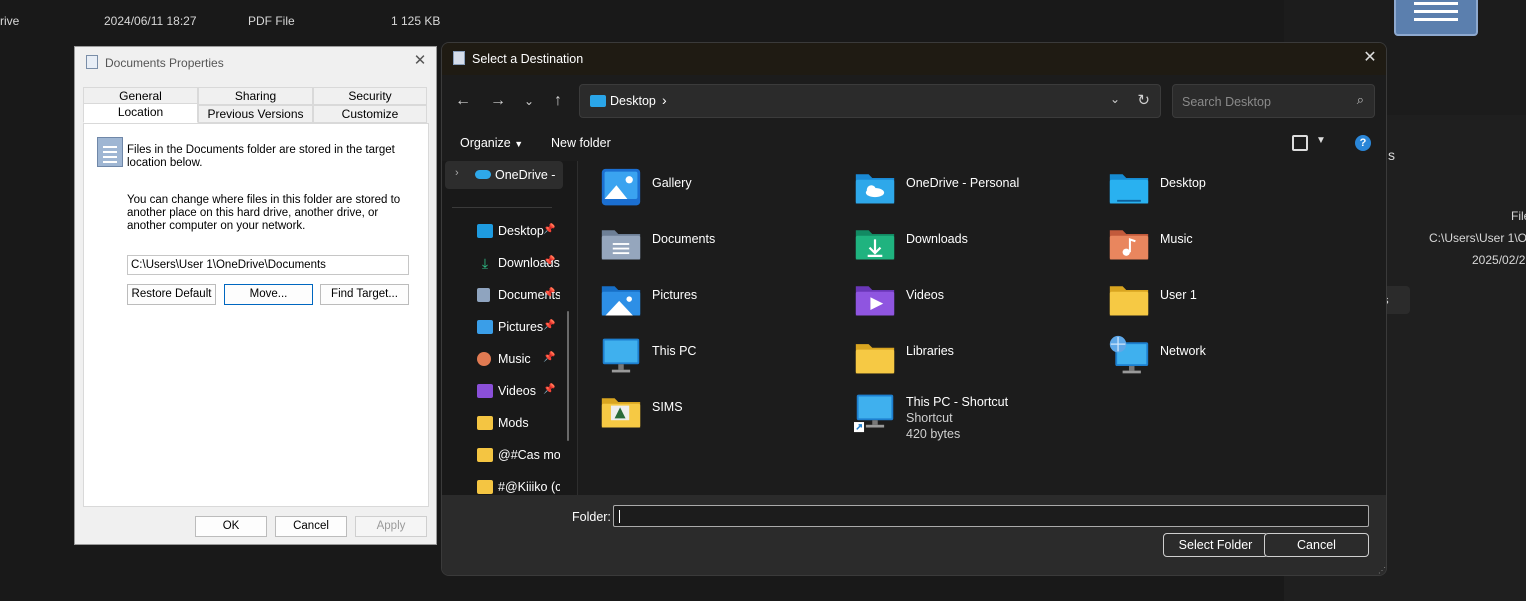 The width and height of the screenshot is (1526, 601). Describe the element at coordinates (875, 189) in the screenshot. I see `onedrive-folder-icon` at that location.